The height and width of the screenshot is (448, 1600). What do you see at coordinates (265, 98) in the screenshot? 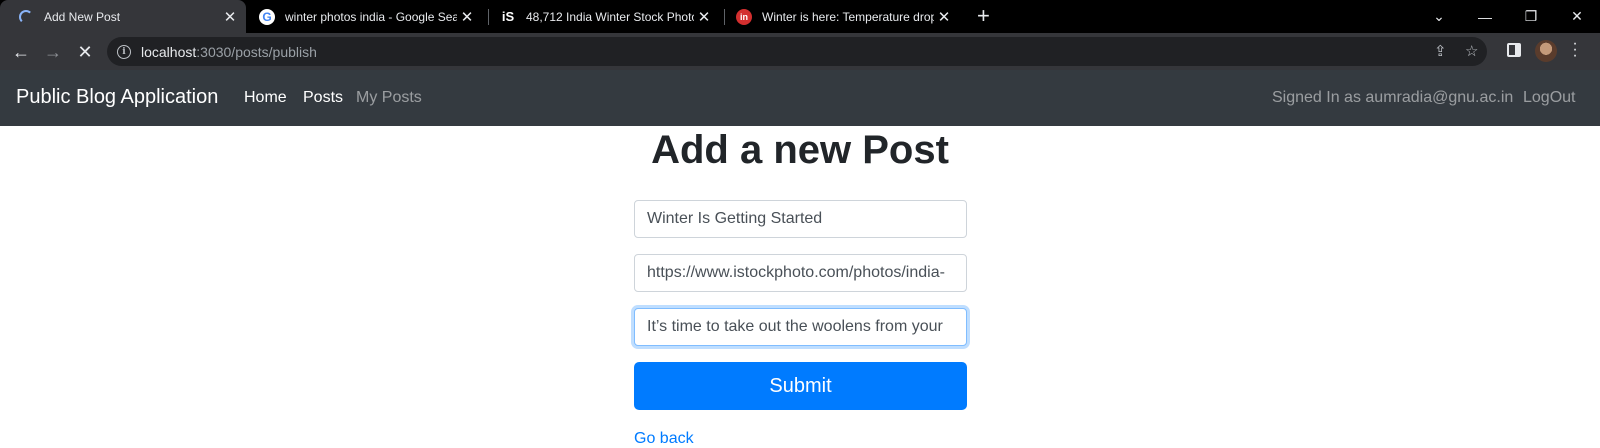
I see `nav-home: Home` at bounding box center [265, 98].